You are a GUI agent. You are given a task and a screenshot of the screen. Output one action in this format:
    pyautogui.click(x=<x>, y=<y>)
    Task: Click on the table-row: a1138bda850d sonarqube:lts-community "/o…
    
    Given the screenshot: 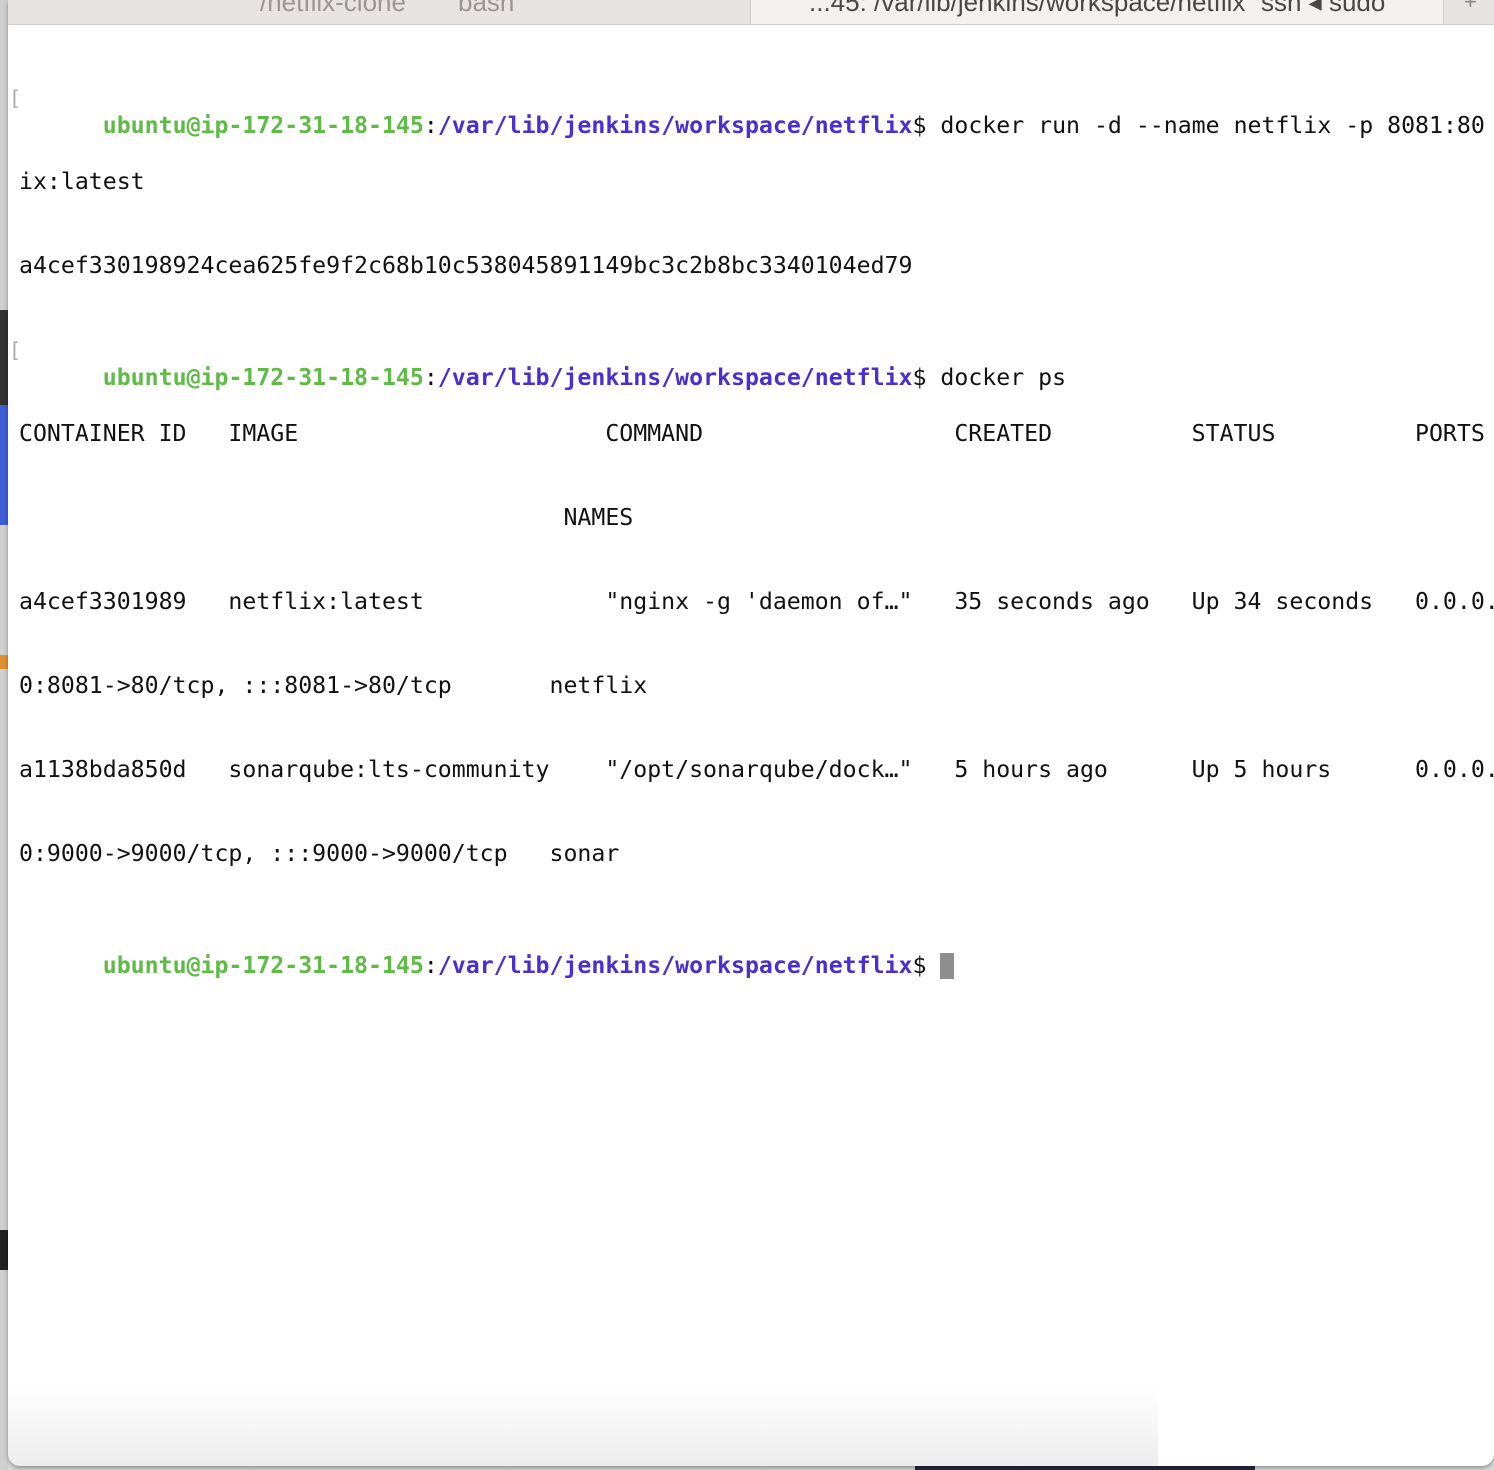 What is the action you would take?
    pyautogui.click(x=756, y=769)
    